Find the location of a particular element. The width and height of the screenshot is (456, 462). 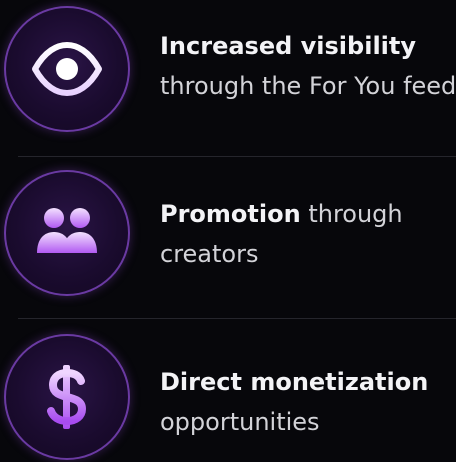

feature-title-bold: Direct monetization is located at coordinates (294, 382).